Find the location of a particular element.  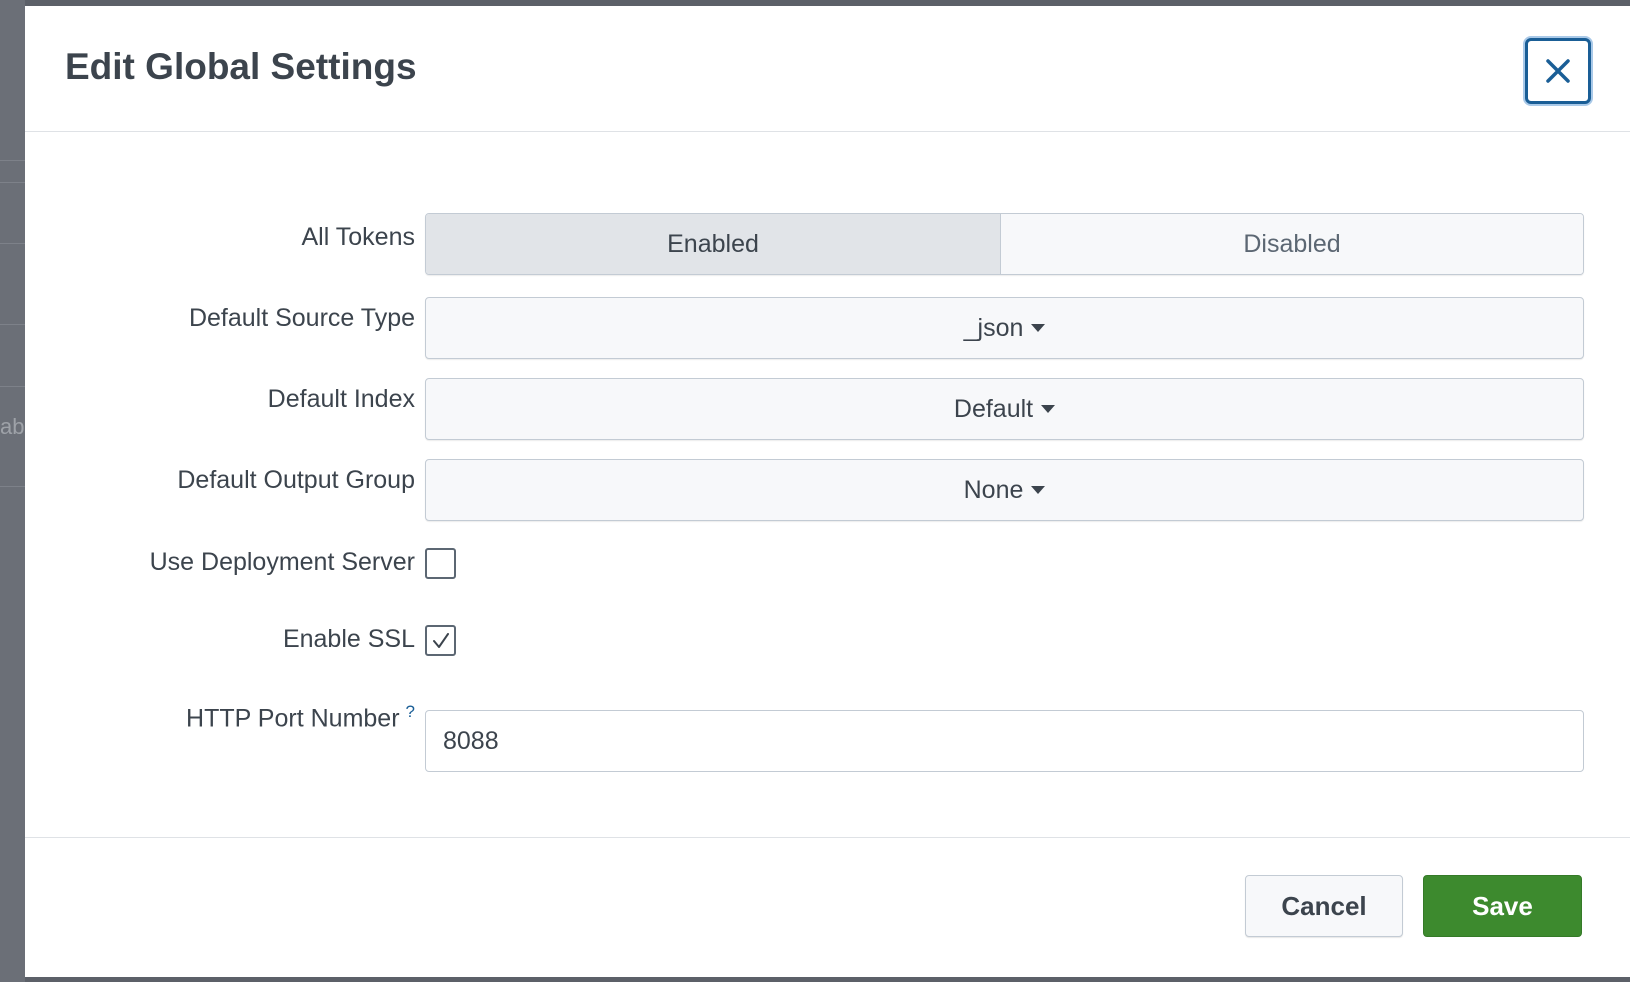

default-index-value: Default is located at coordinates (993, 408).